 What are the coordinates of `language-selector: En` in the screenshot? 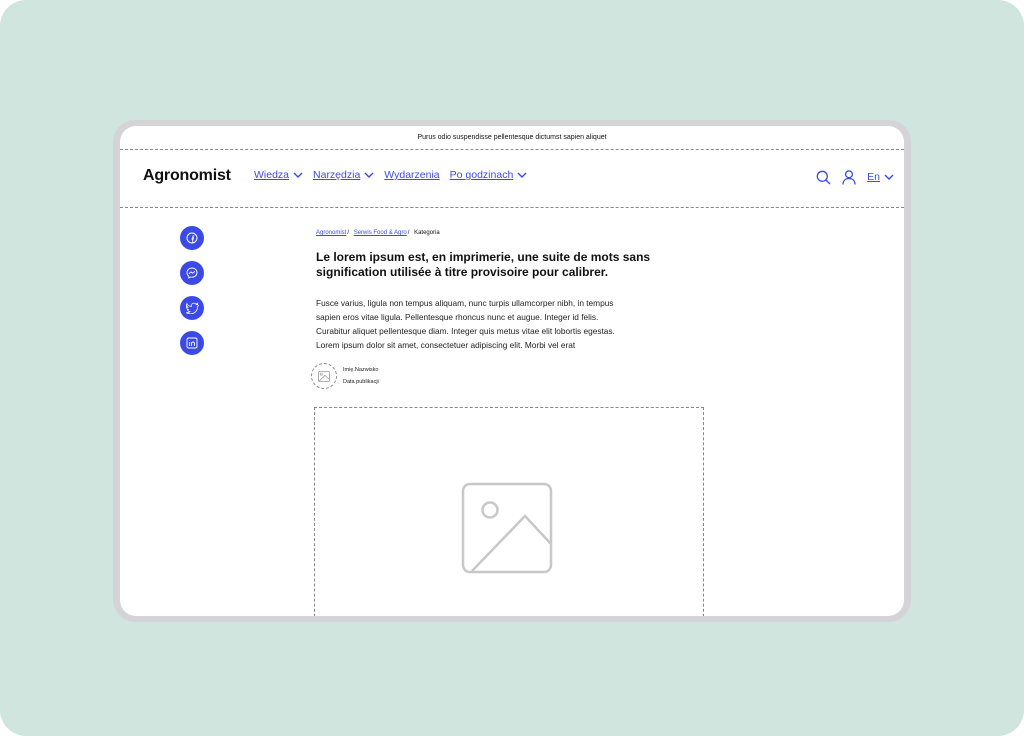 It's located at (880, 177).